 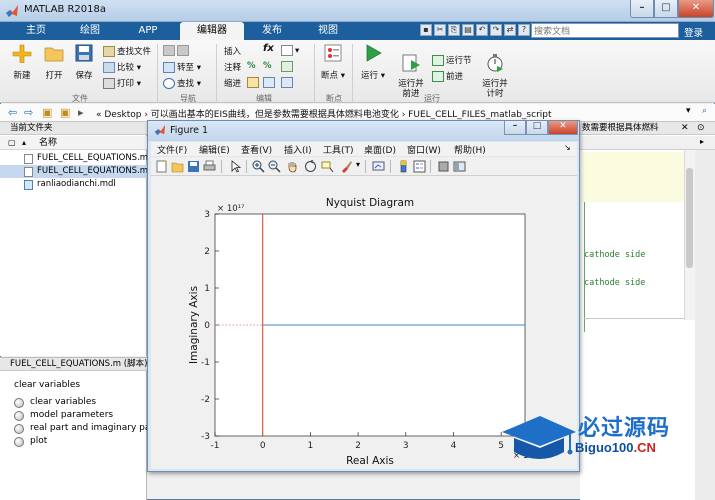 What do you see at coordinates (411, 71) in the screenshot?
I see `run-and-advance-button: 运行并 前进` at bounding box center [411, 71].